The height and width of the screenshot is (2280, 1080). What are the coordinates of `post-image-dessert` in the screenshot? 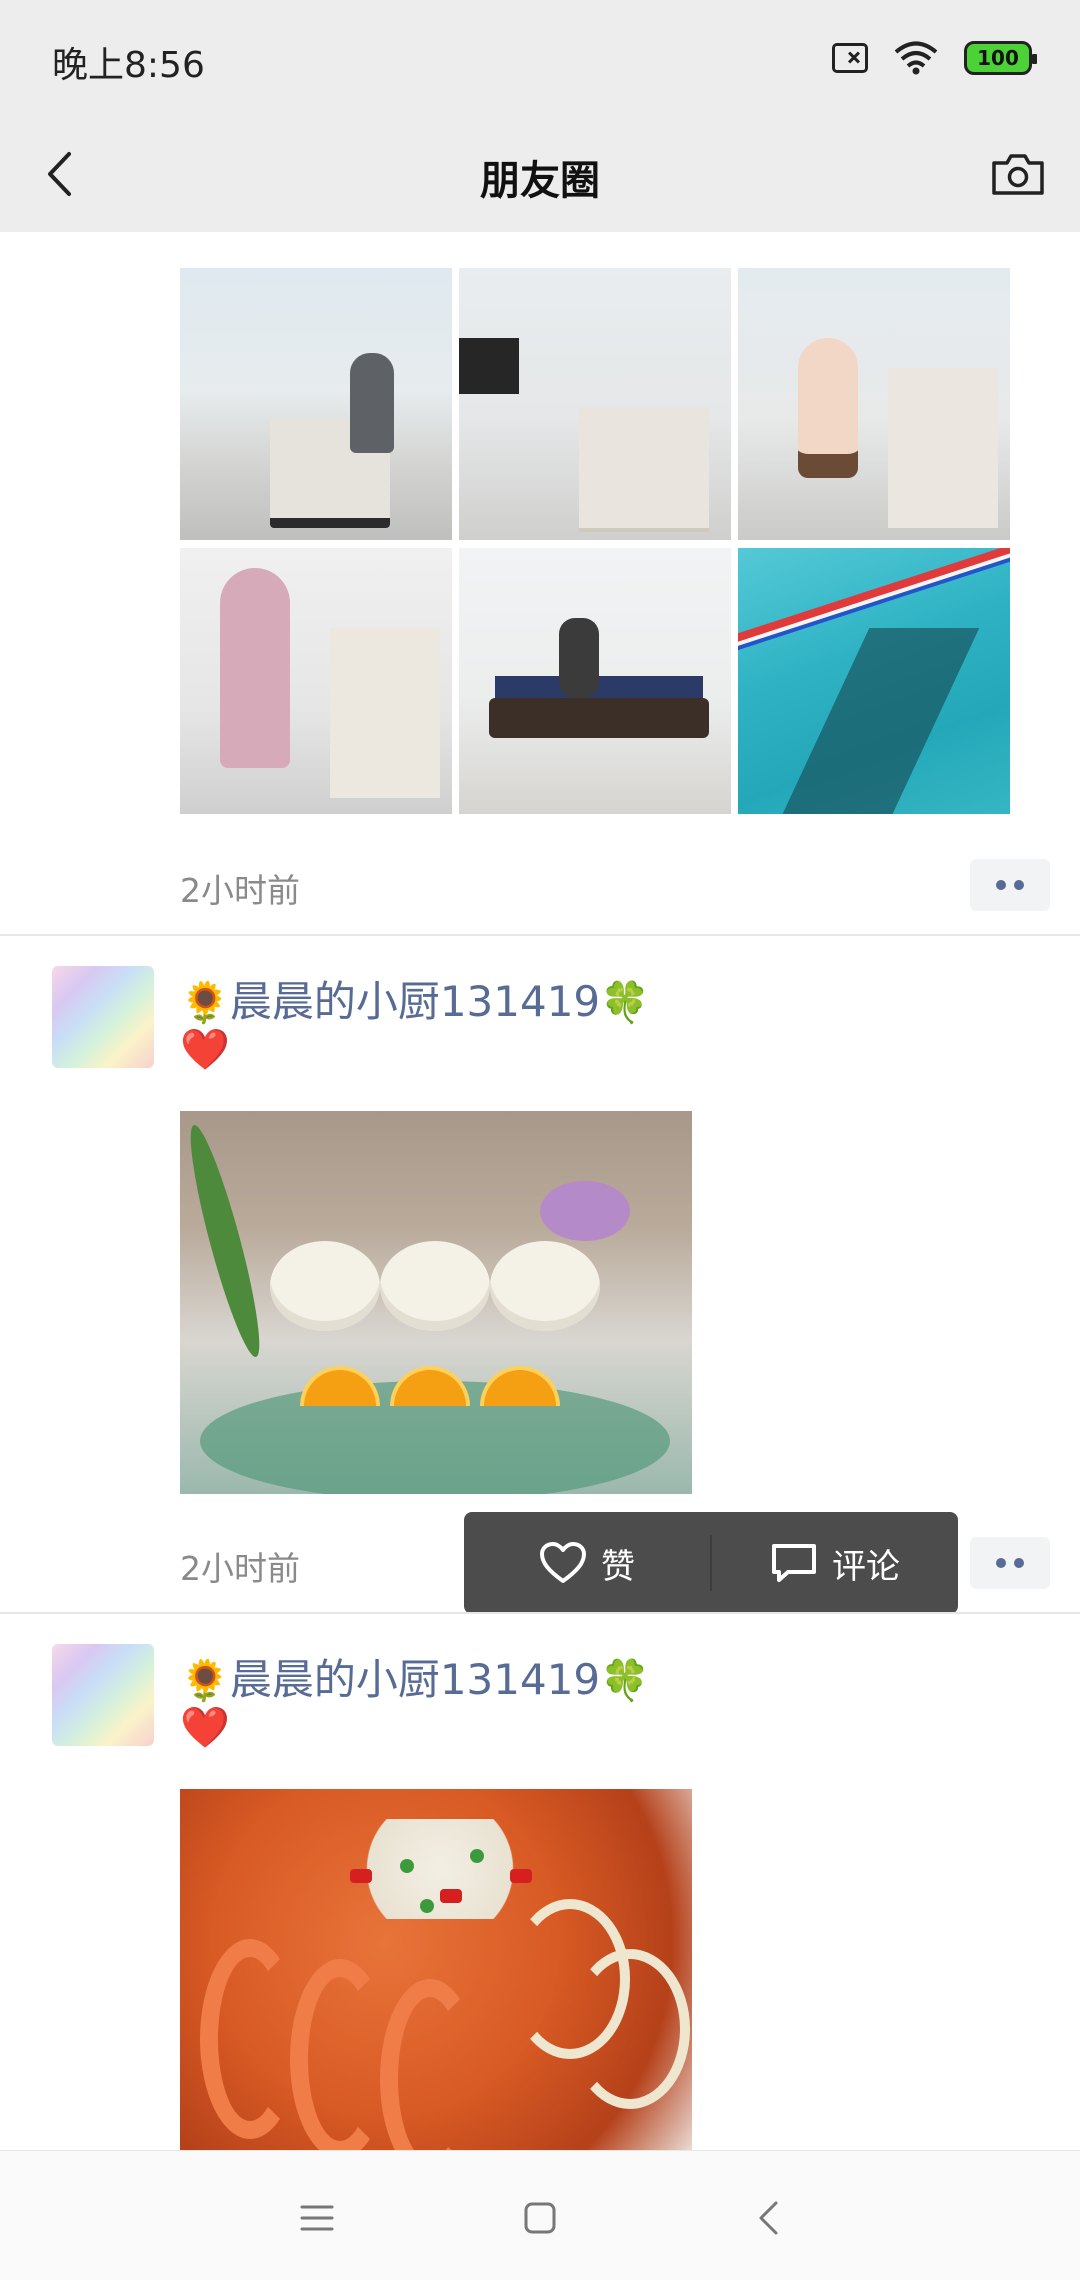 It's located at (436, 1302).